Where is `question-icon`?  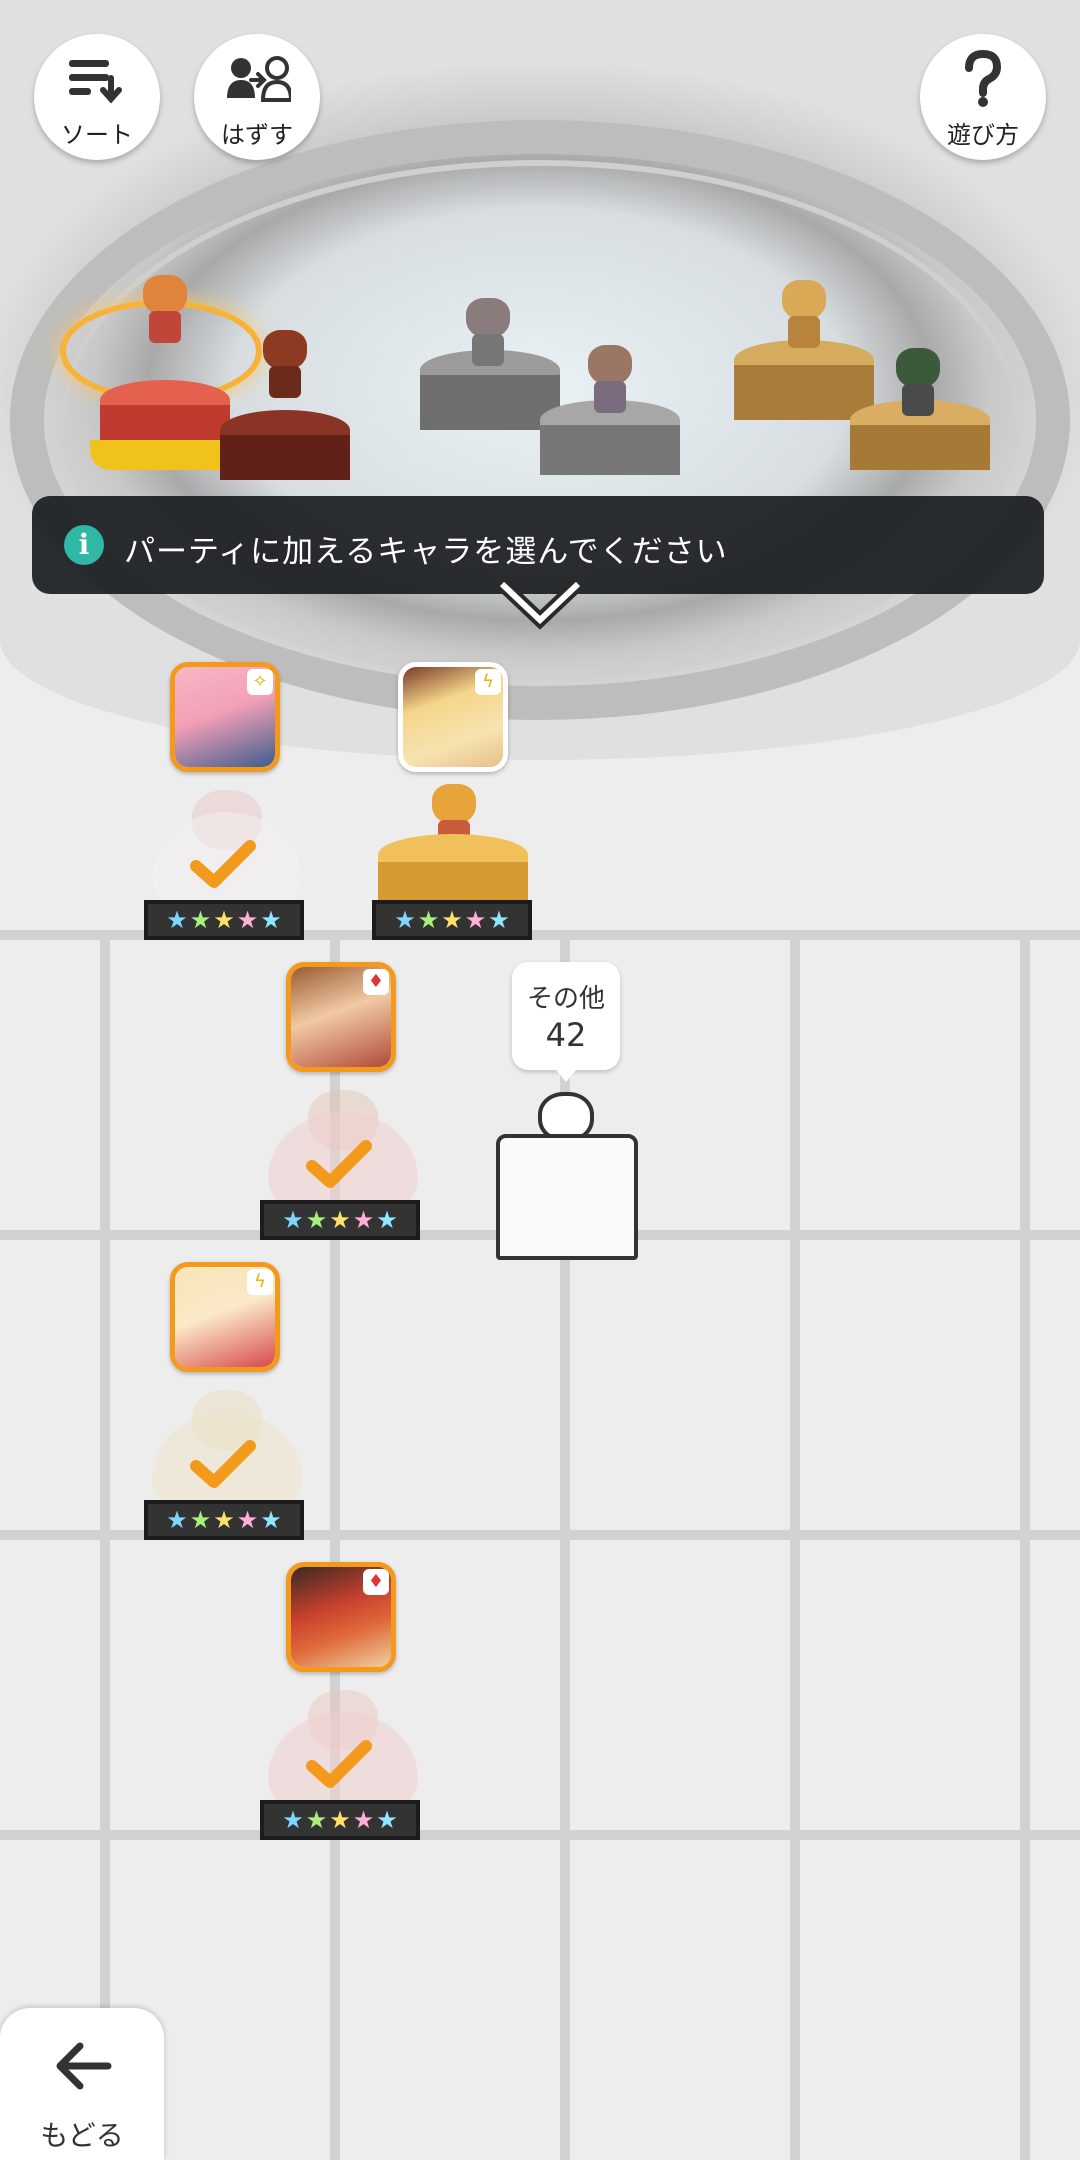 question-icon is located at coordinates (983, 78).